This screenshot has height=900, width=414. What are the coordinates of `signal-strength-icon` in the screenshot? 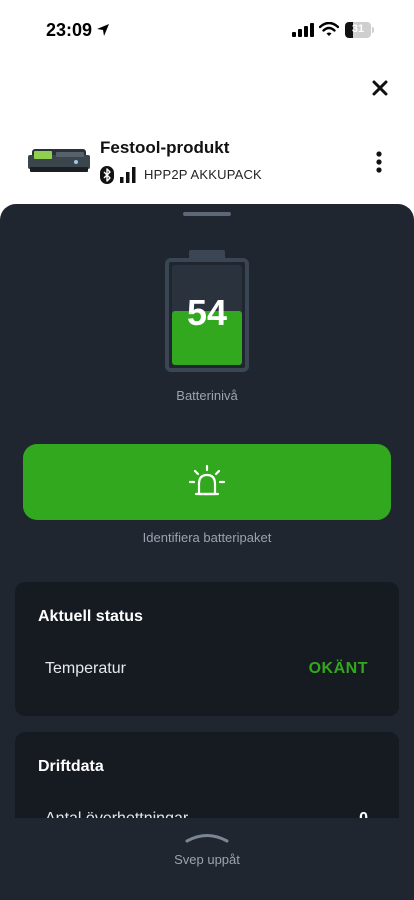 It's located at (128, 177).